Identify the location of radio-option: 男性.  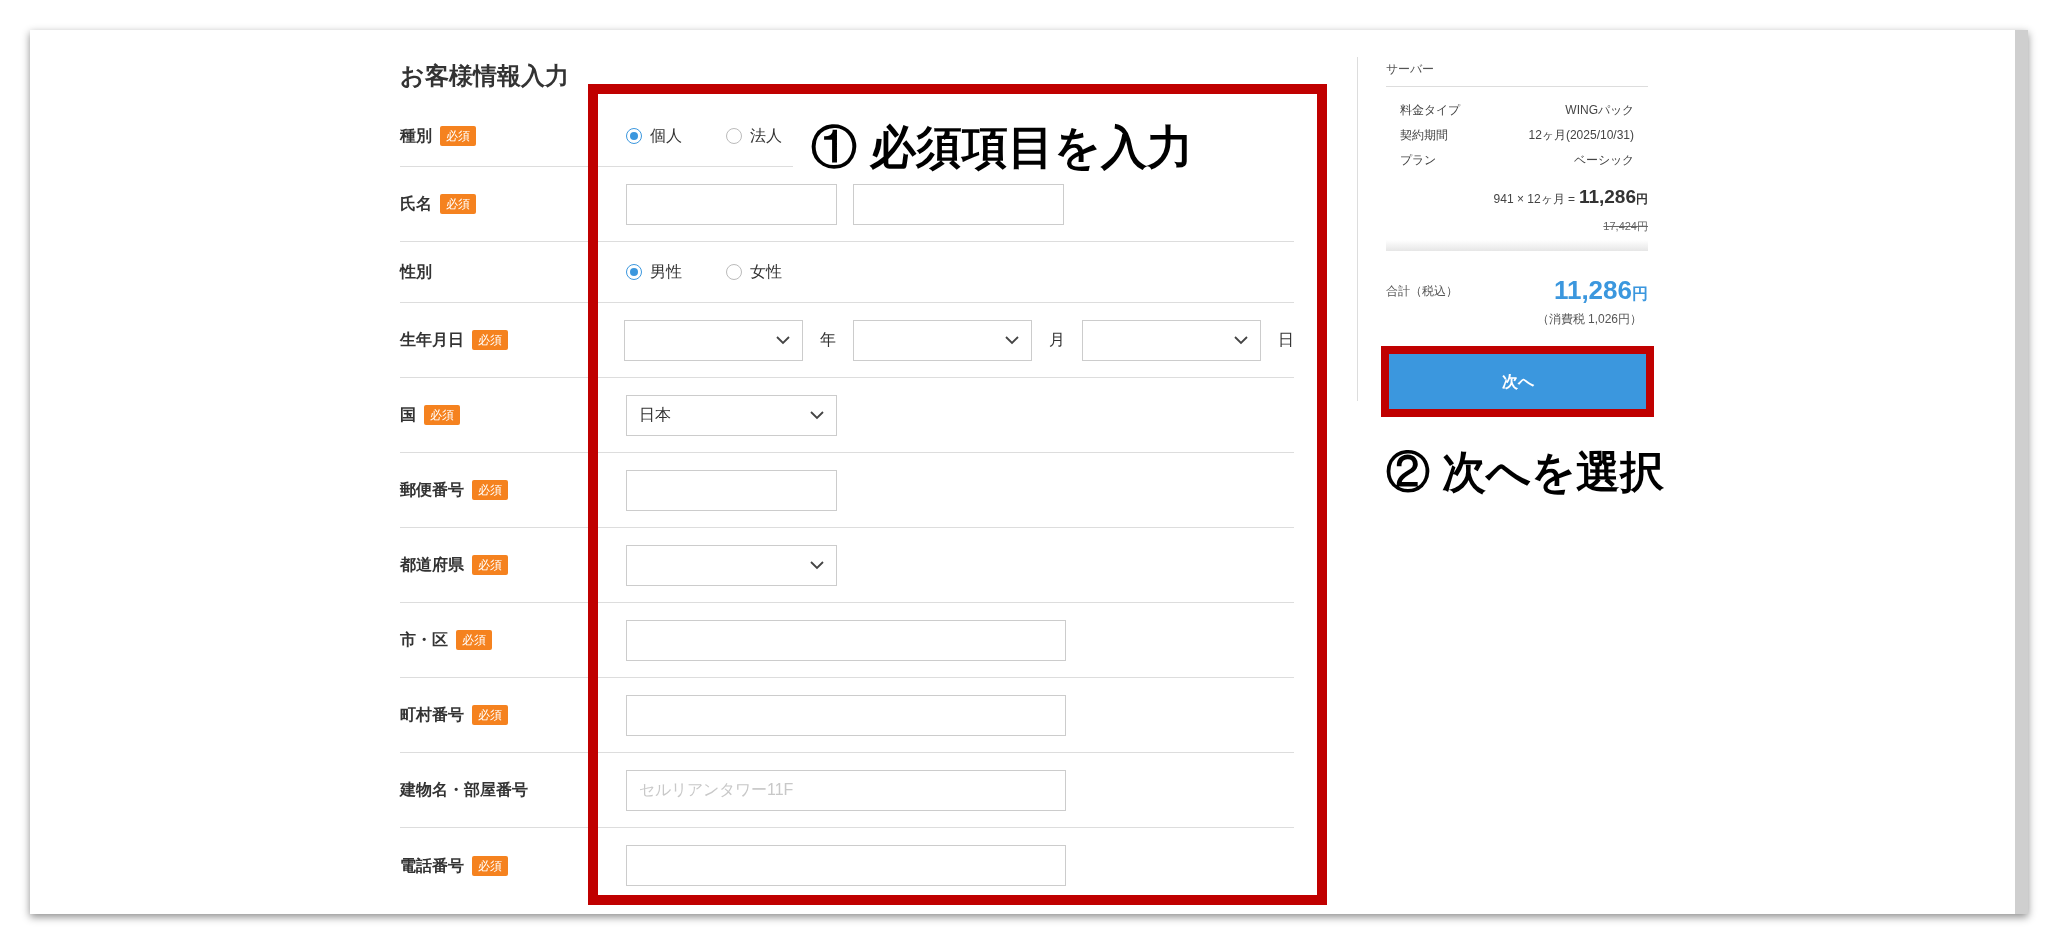
(654, 272).